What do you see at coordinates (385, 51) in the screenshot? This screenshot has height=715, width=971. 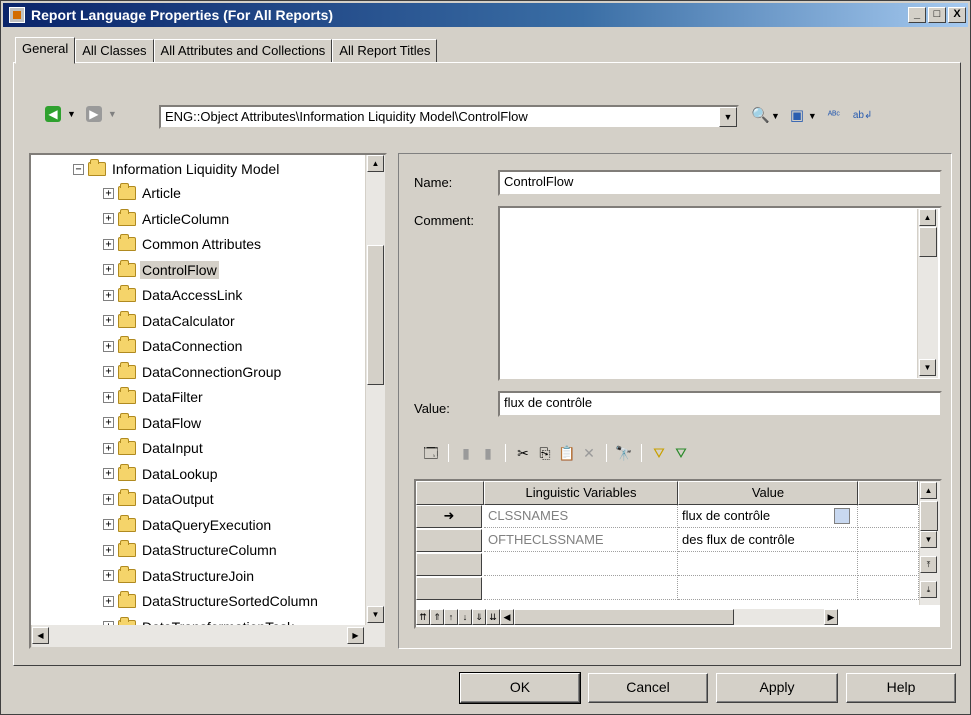 I see `tab-all-report-titles: All Report Titles` at bounding box center [385, 51].